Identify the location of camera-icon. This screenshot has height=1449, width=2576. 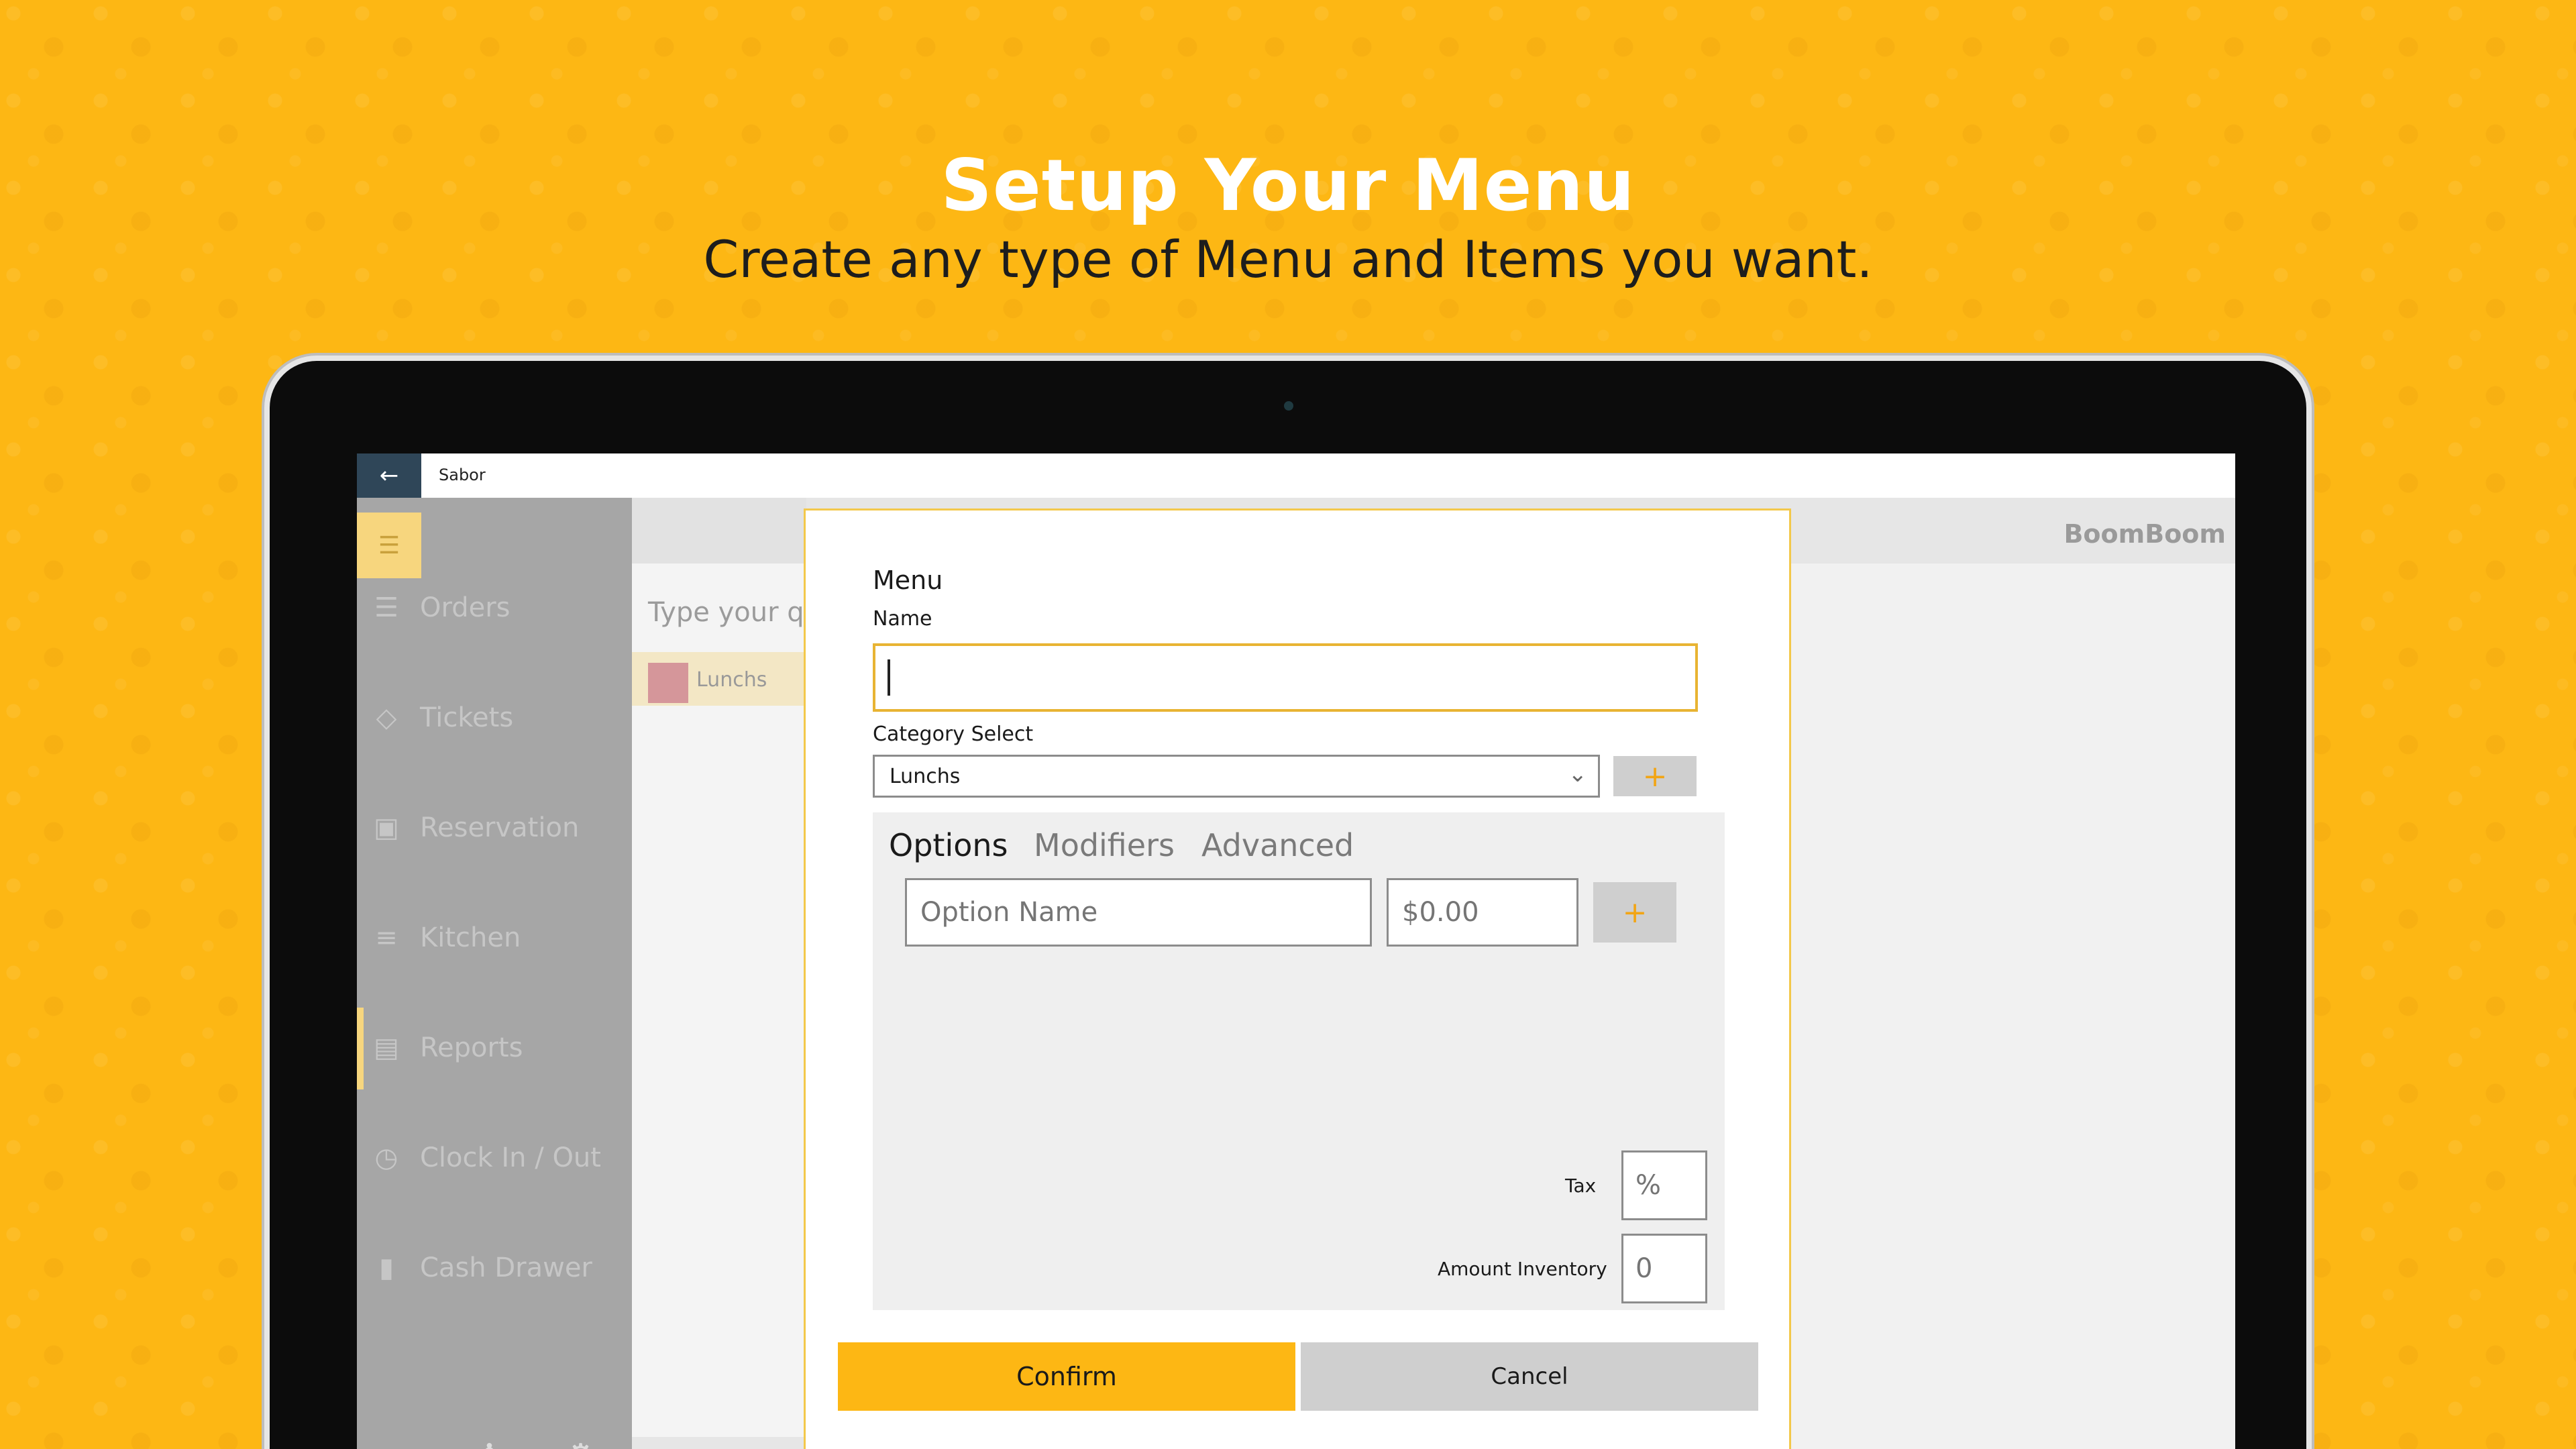
(1288, 406).